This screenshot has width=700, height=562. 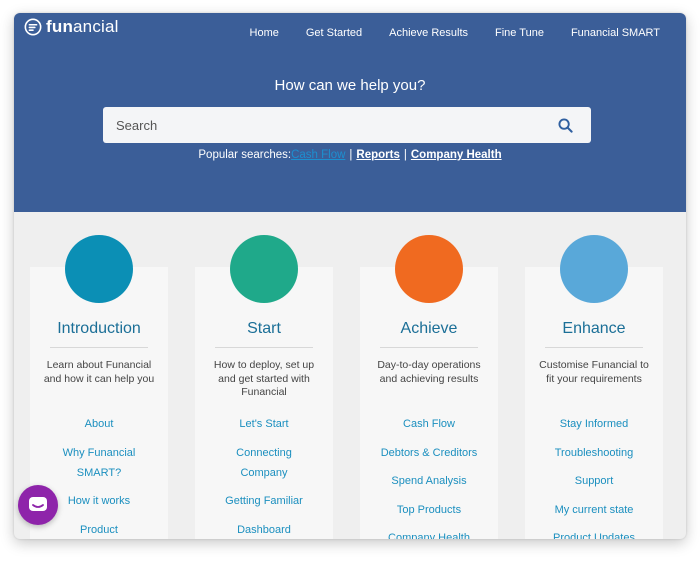 What do you see at coordinates (245, 155) in the screenshot?
I see `popular-label: Popular searches:` at bounding box center [245, 155].